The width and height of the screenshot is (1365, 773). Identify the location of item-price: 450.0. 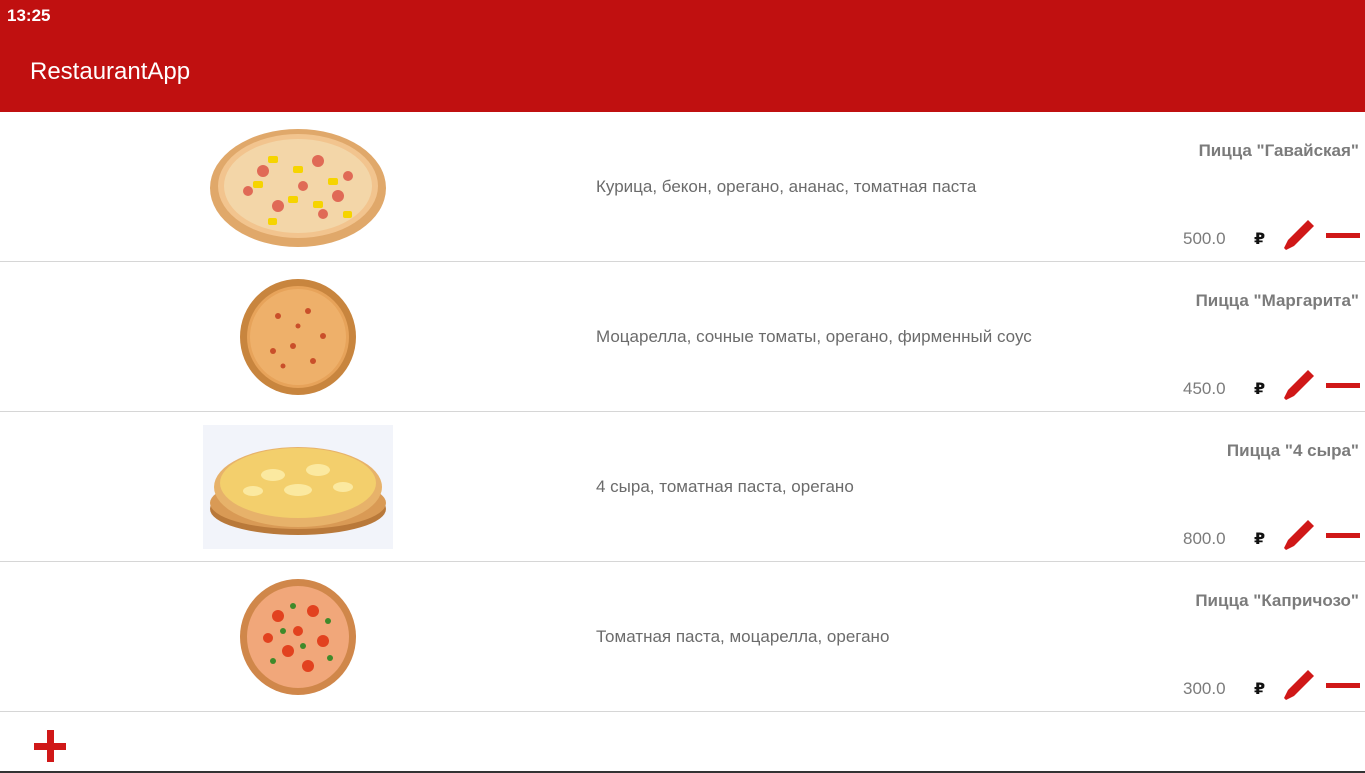
(1204, 388).